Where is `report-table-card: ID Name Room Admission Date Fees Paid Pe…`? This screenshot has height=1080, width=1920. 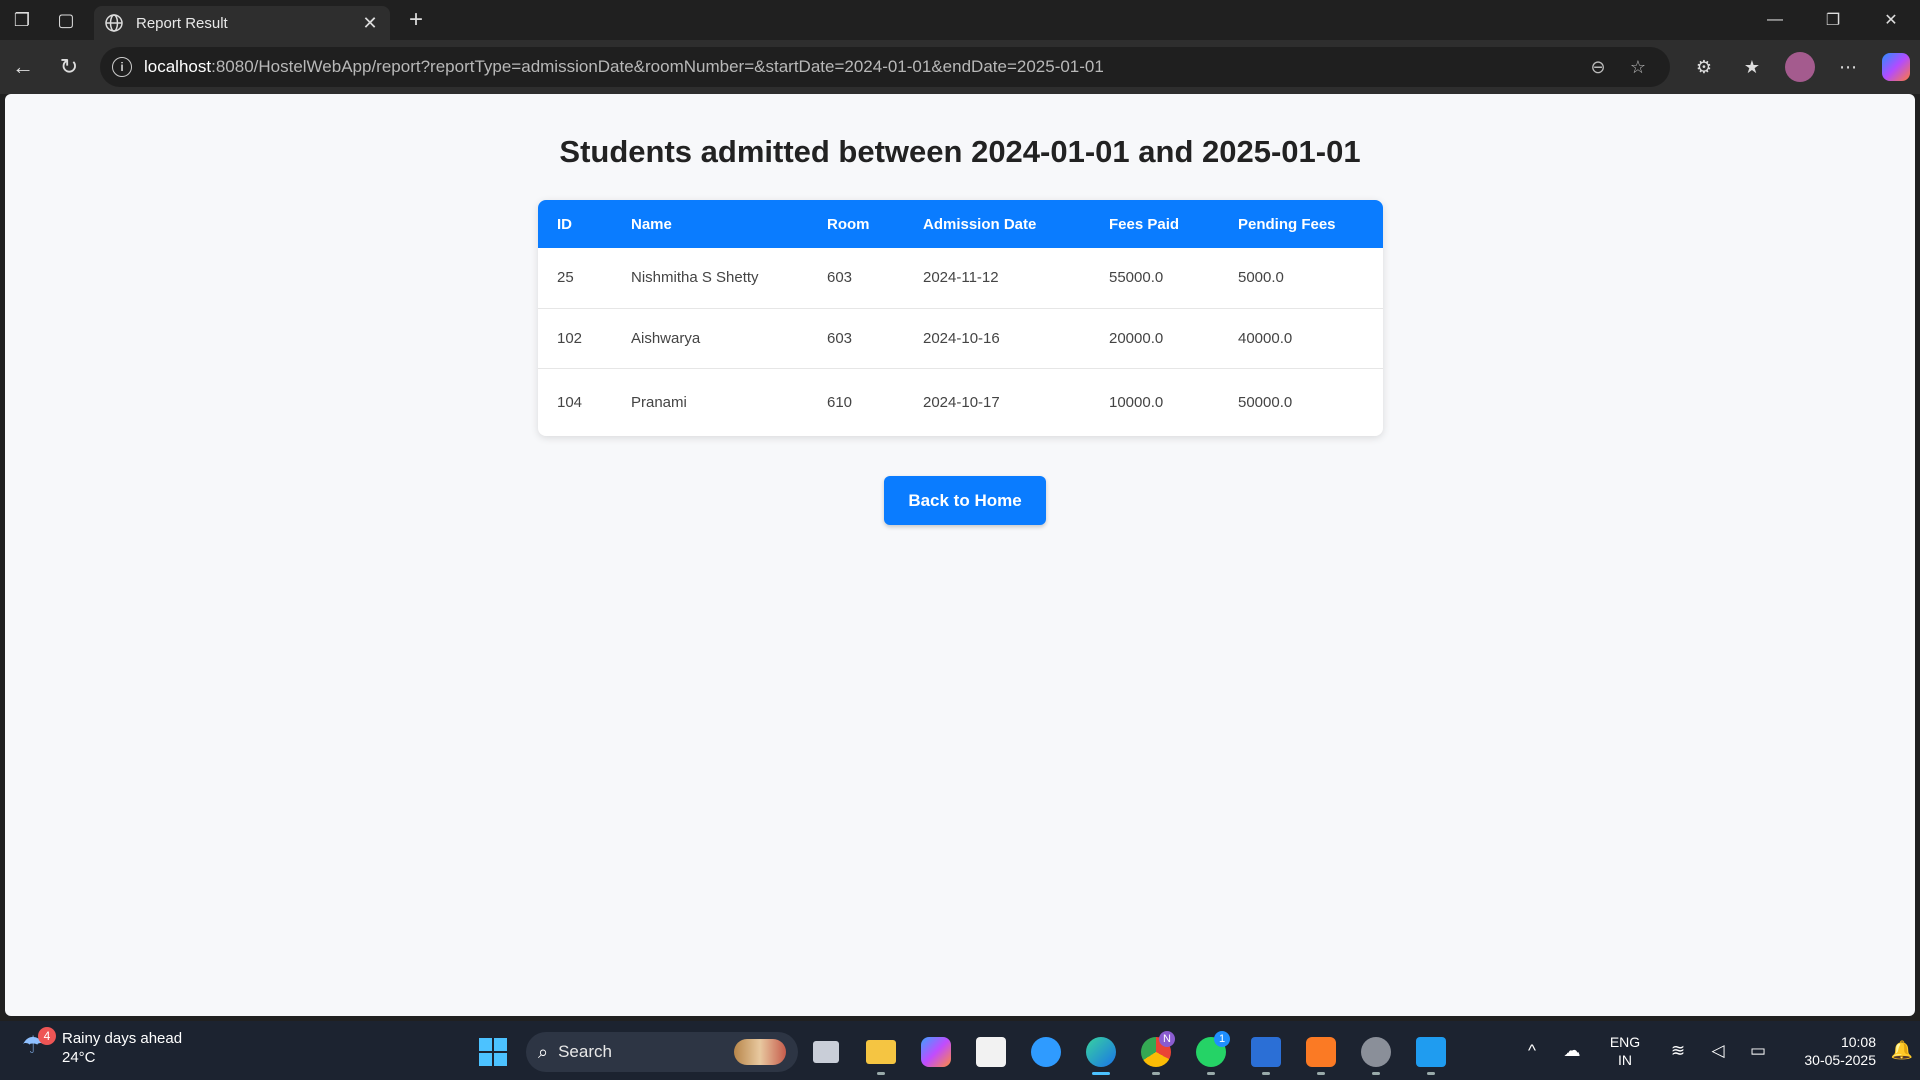 report-table-card: ID Name Room Admission Date Fees Paid Pe… is located at coordinates (960, 318).